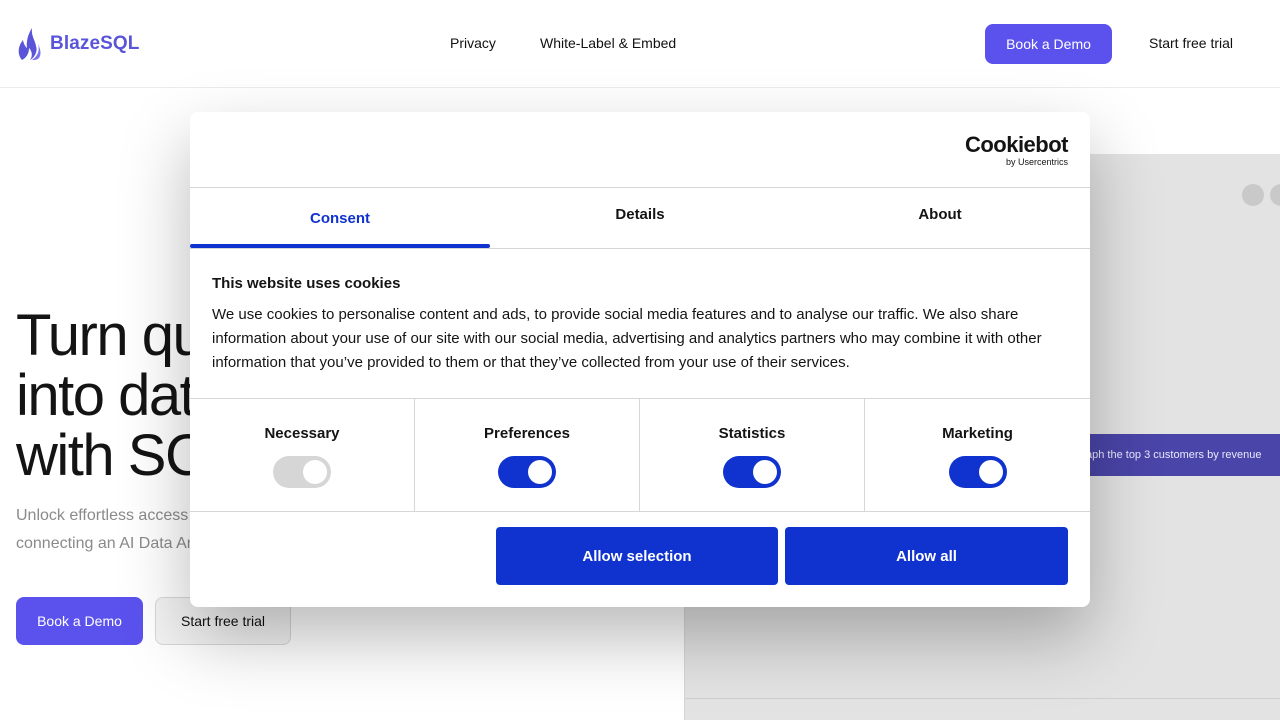 The width and height of the screenshot is (1280, 720). What do you see at coordinates (306, 283) in the screenshot?
I see `dialog-heading: This website uses cookies` at bounding box center [306, 283].